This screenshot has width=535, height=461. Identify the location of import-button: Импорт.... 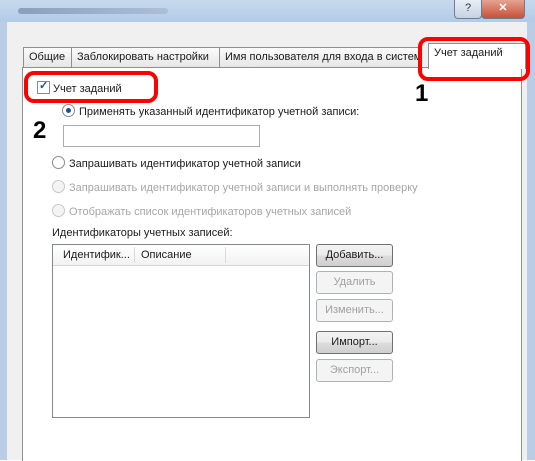
(354, 342).